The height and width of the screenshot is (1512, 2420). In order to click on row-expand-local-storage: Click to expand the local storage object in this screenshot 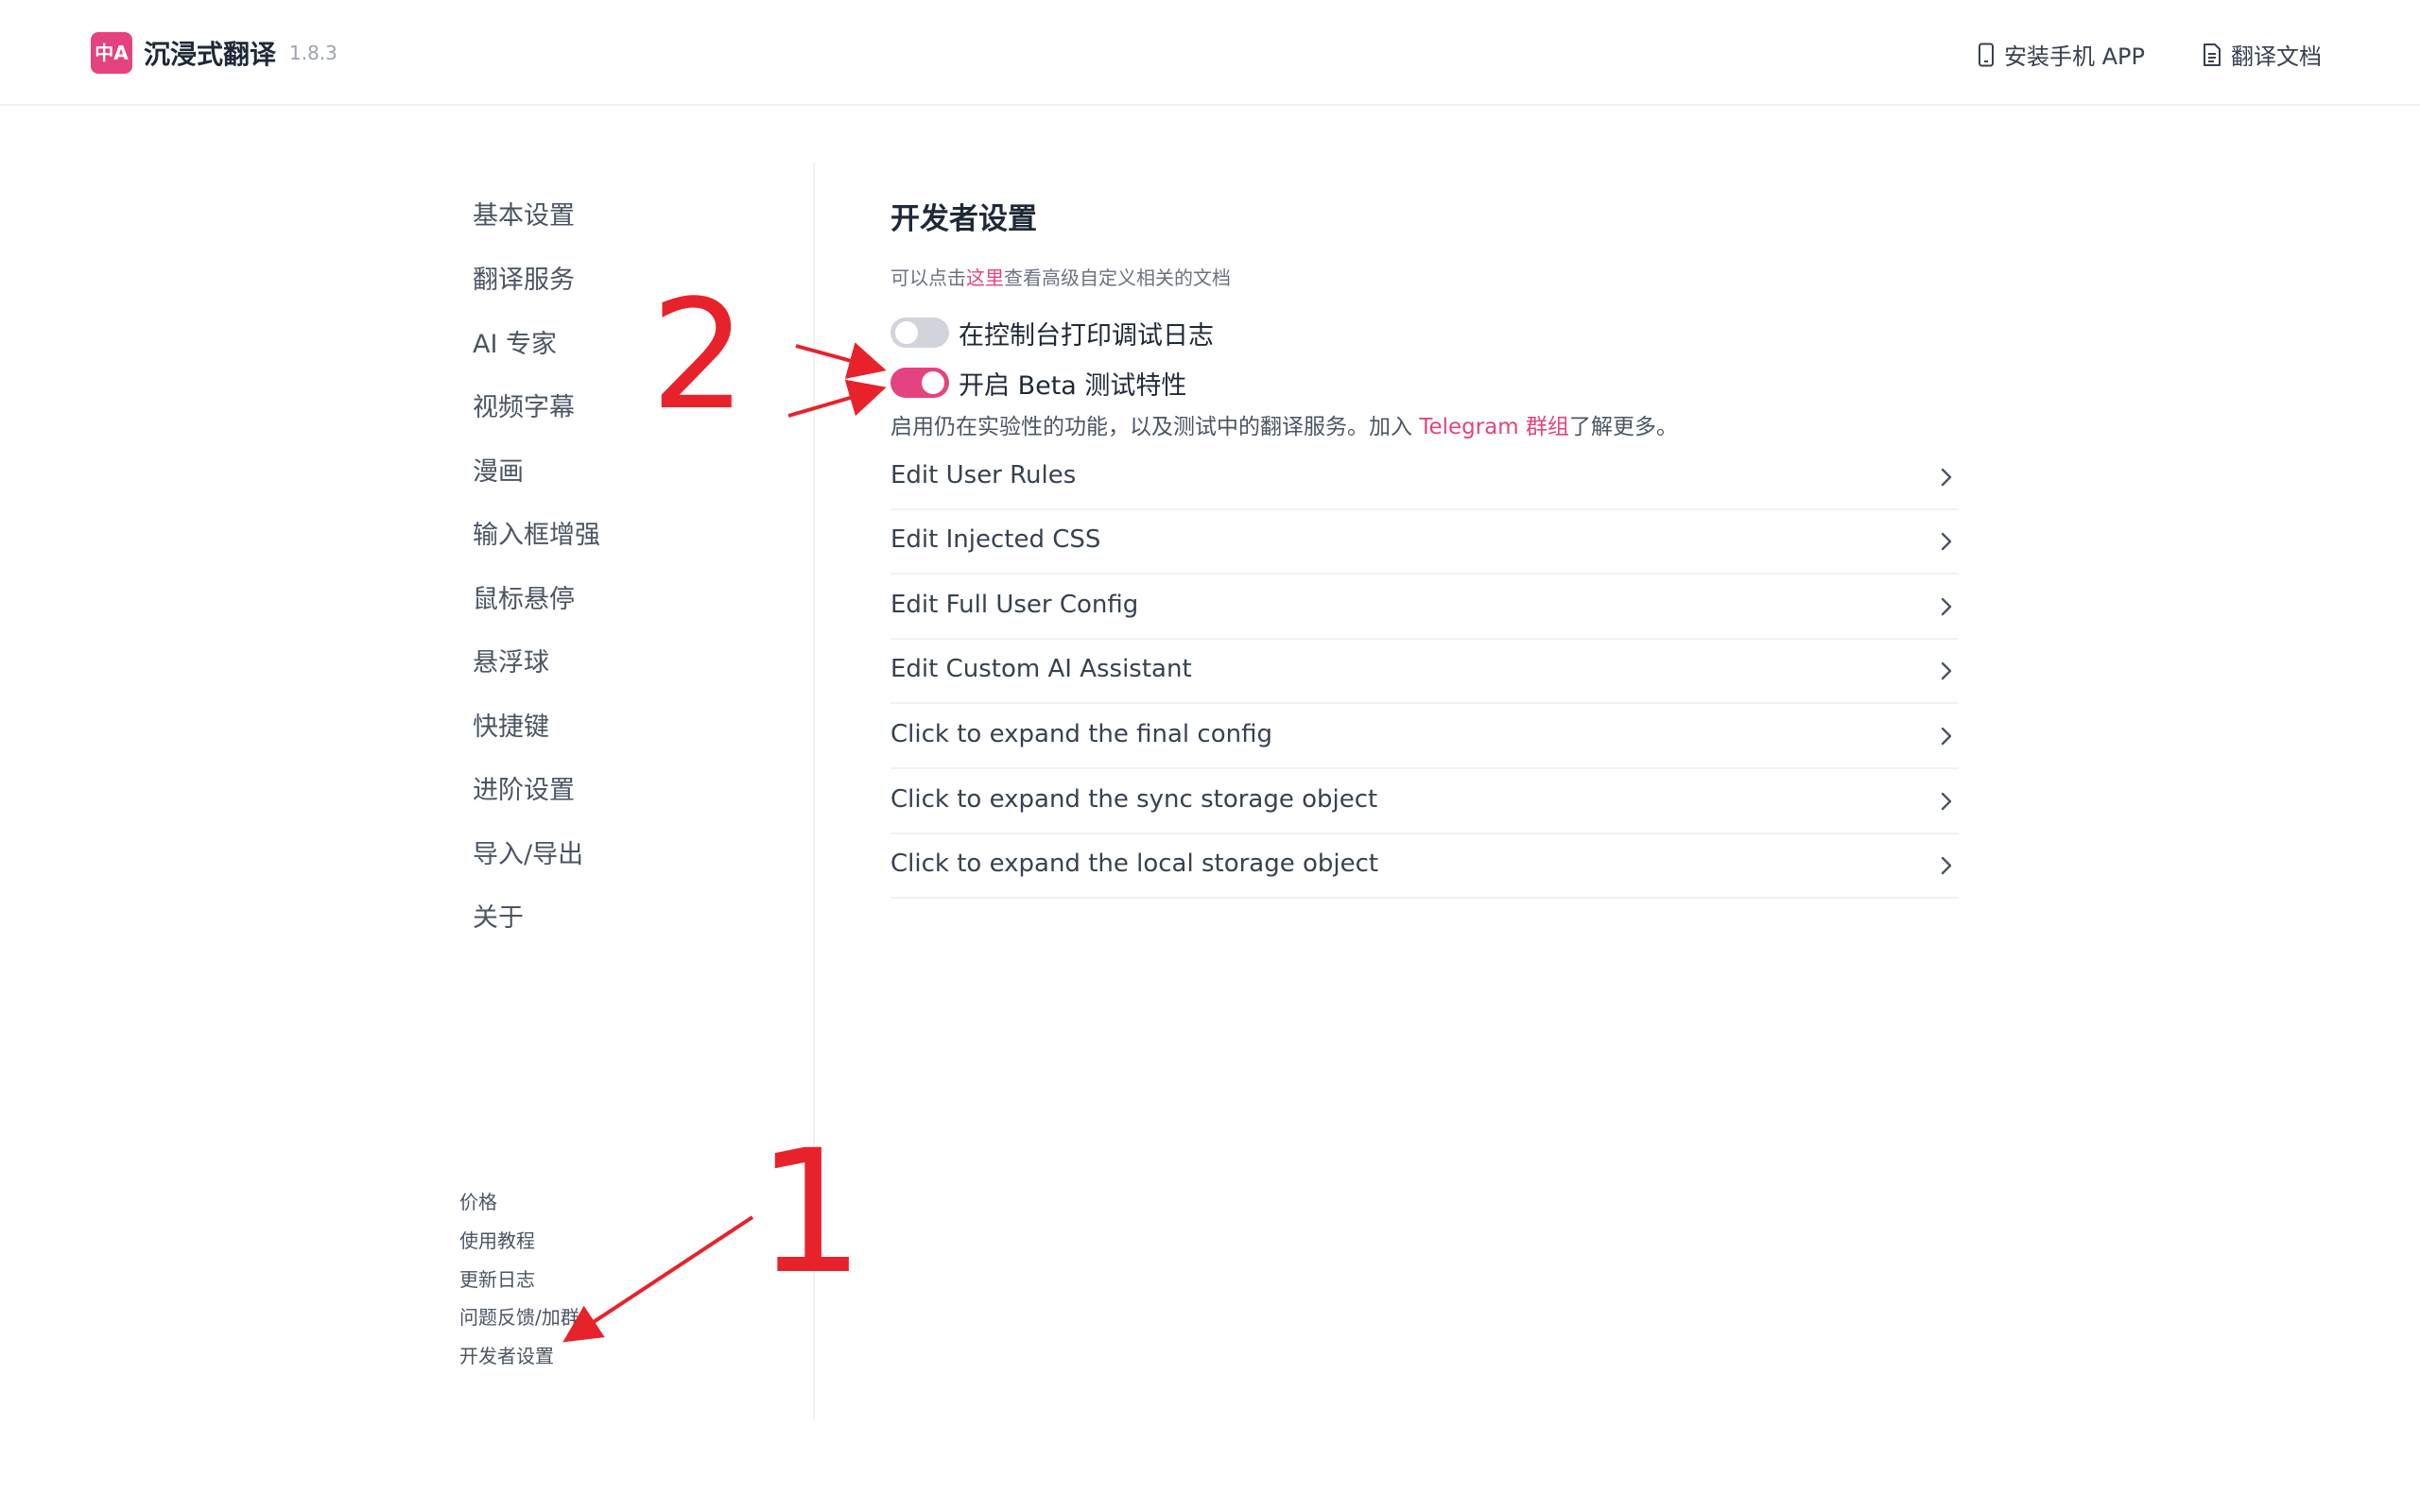, I will do `click(1424, 866)`.